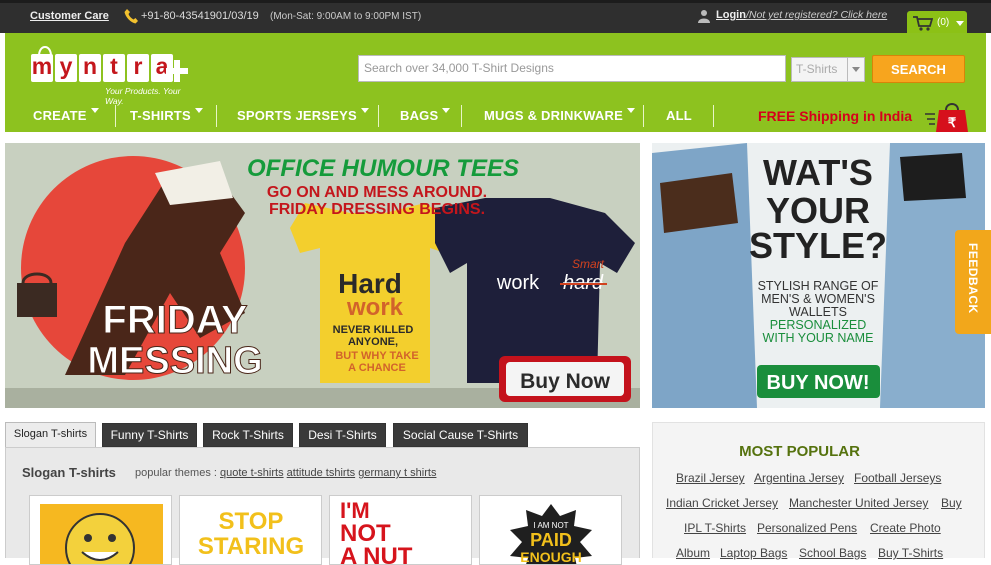 The width and height of the screenshot is (991, 565). I want to click on tab-funny-tshirts: Funny T-Shirts, so click(149, 435).